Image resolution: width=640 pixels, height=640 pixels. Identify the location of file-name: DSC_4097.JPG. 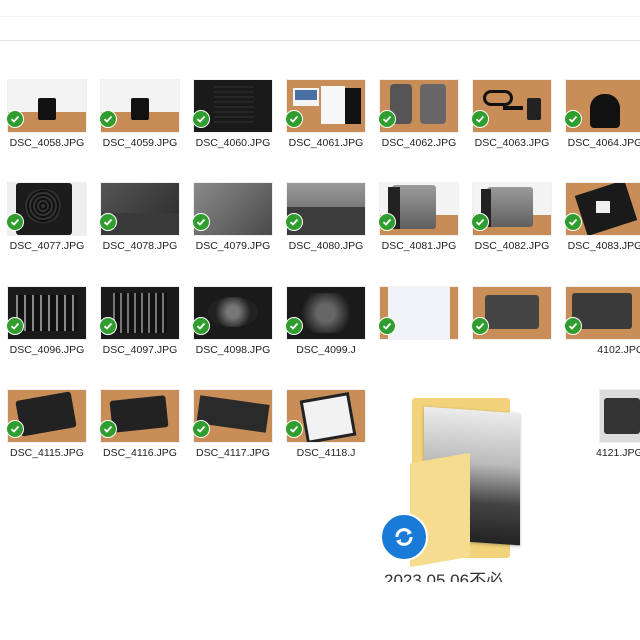
(140, 350).